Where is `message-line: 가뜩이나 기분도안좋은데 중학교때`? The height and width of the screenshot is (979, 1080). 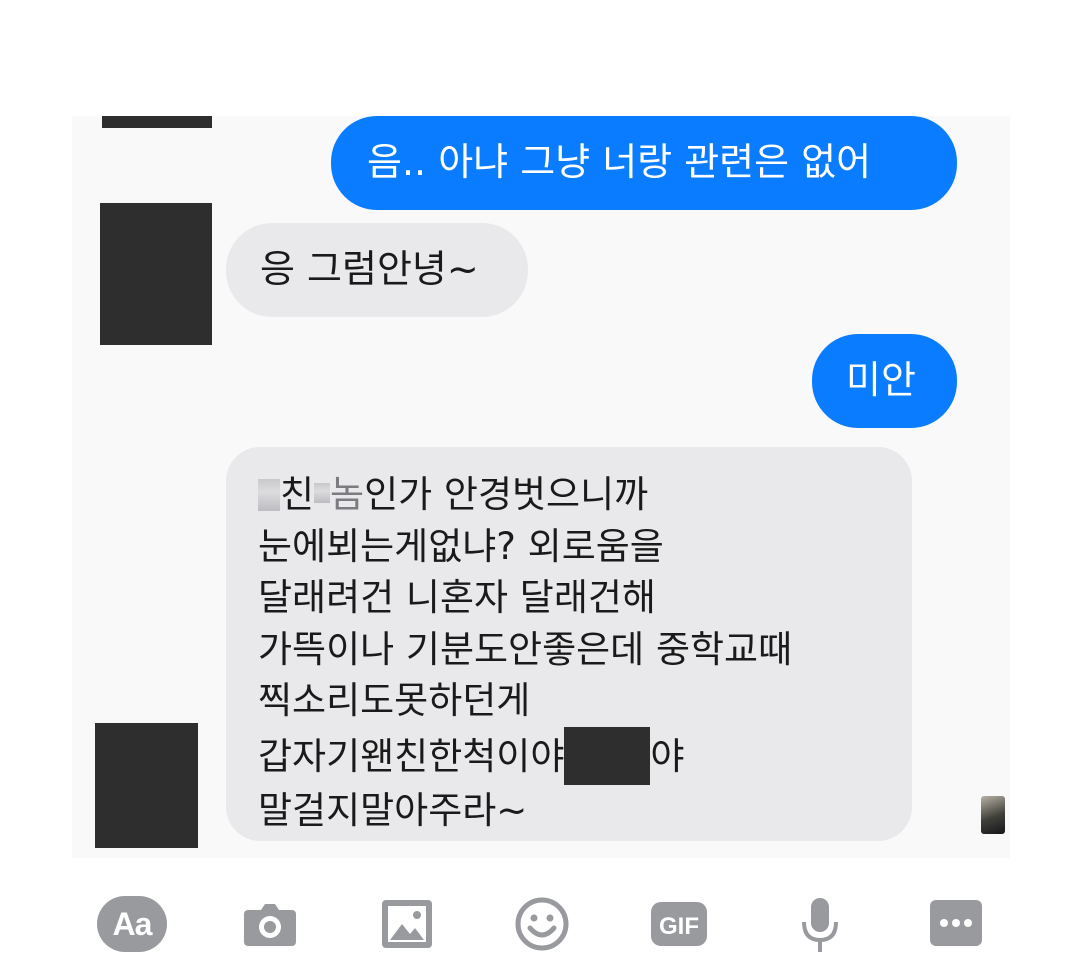 message-line: 가뜩이나 기분도안좋은데 중학교때 is located at coordinates (525, 649).